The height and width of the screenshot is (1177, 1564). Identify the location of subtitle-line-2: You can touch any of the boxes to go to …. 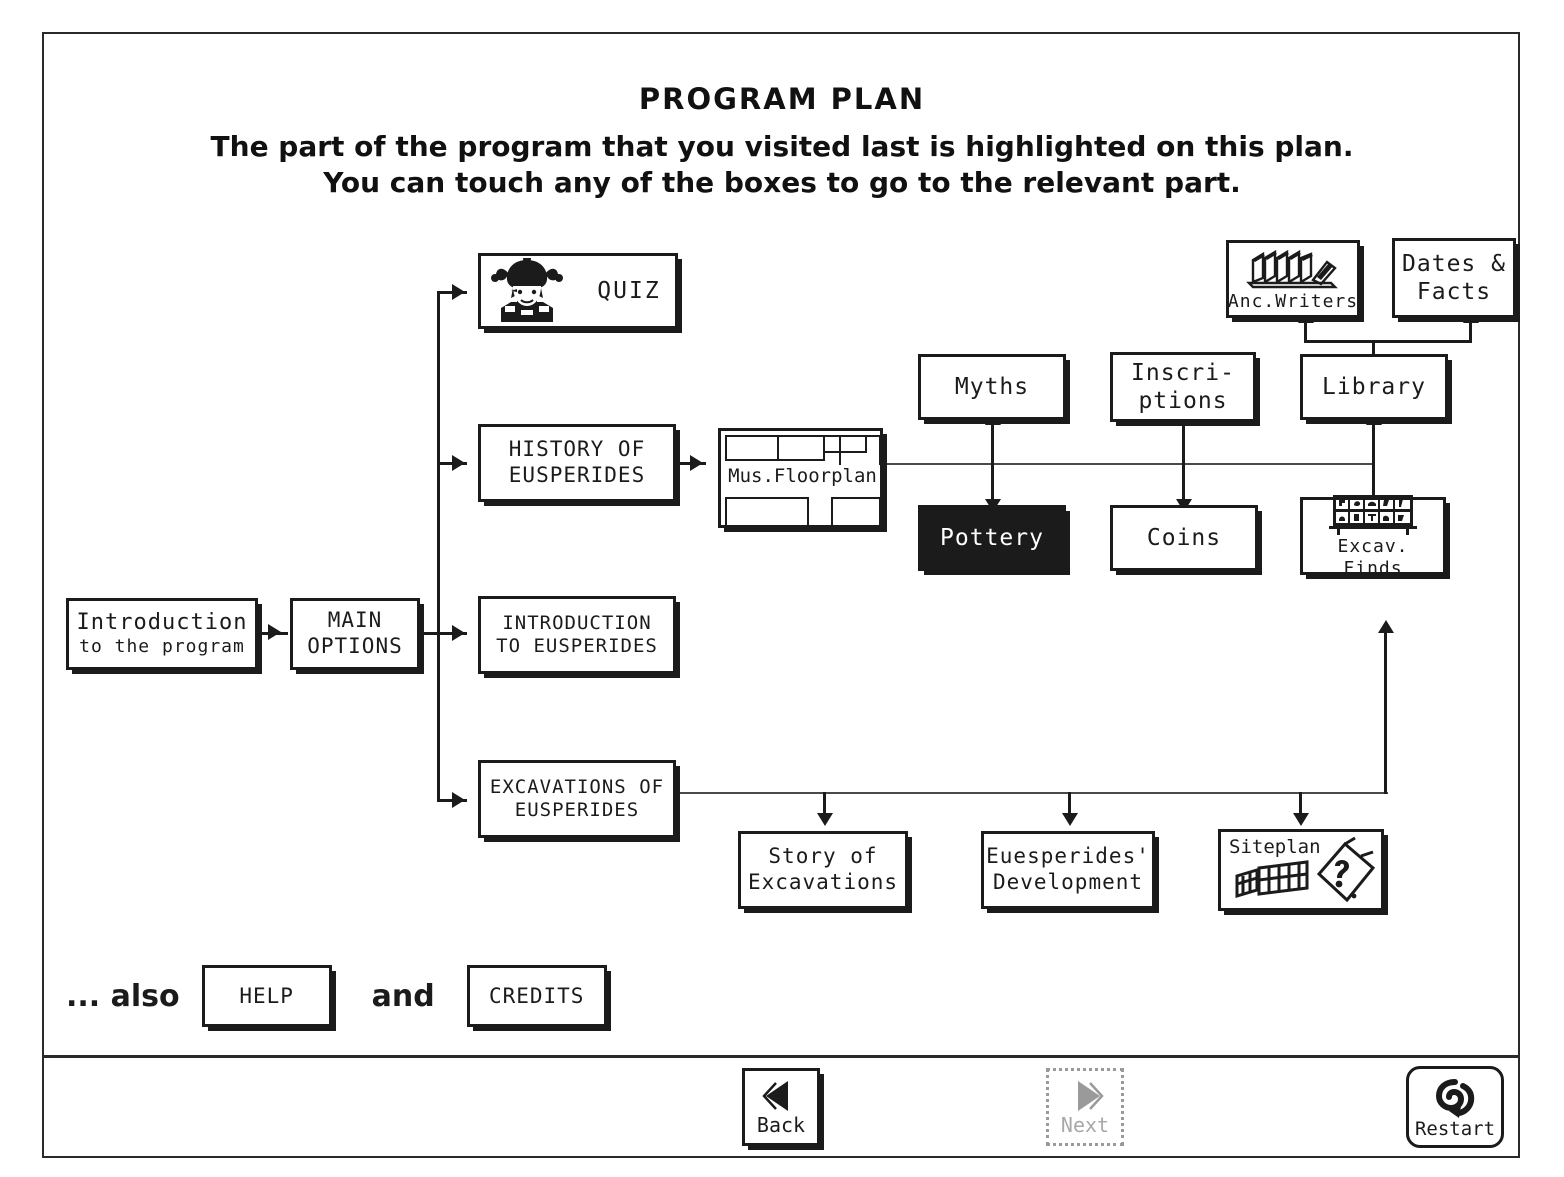
(782, 182).